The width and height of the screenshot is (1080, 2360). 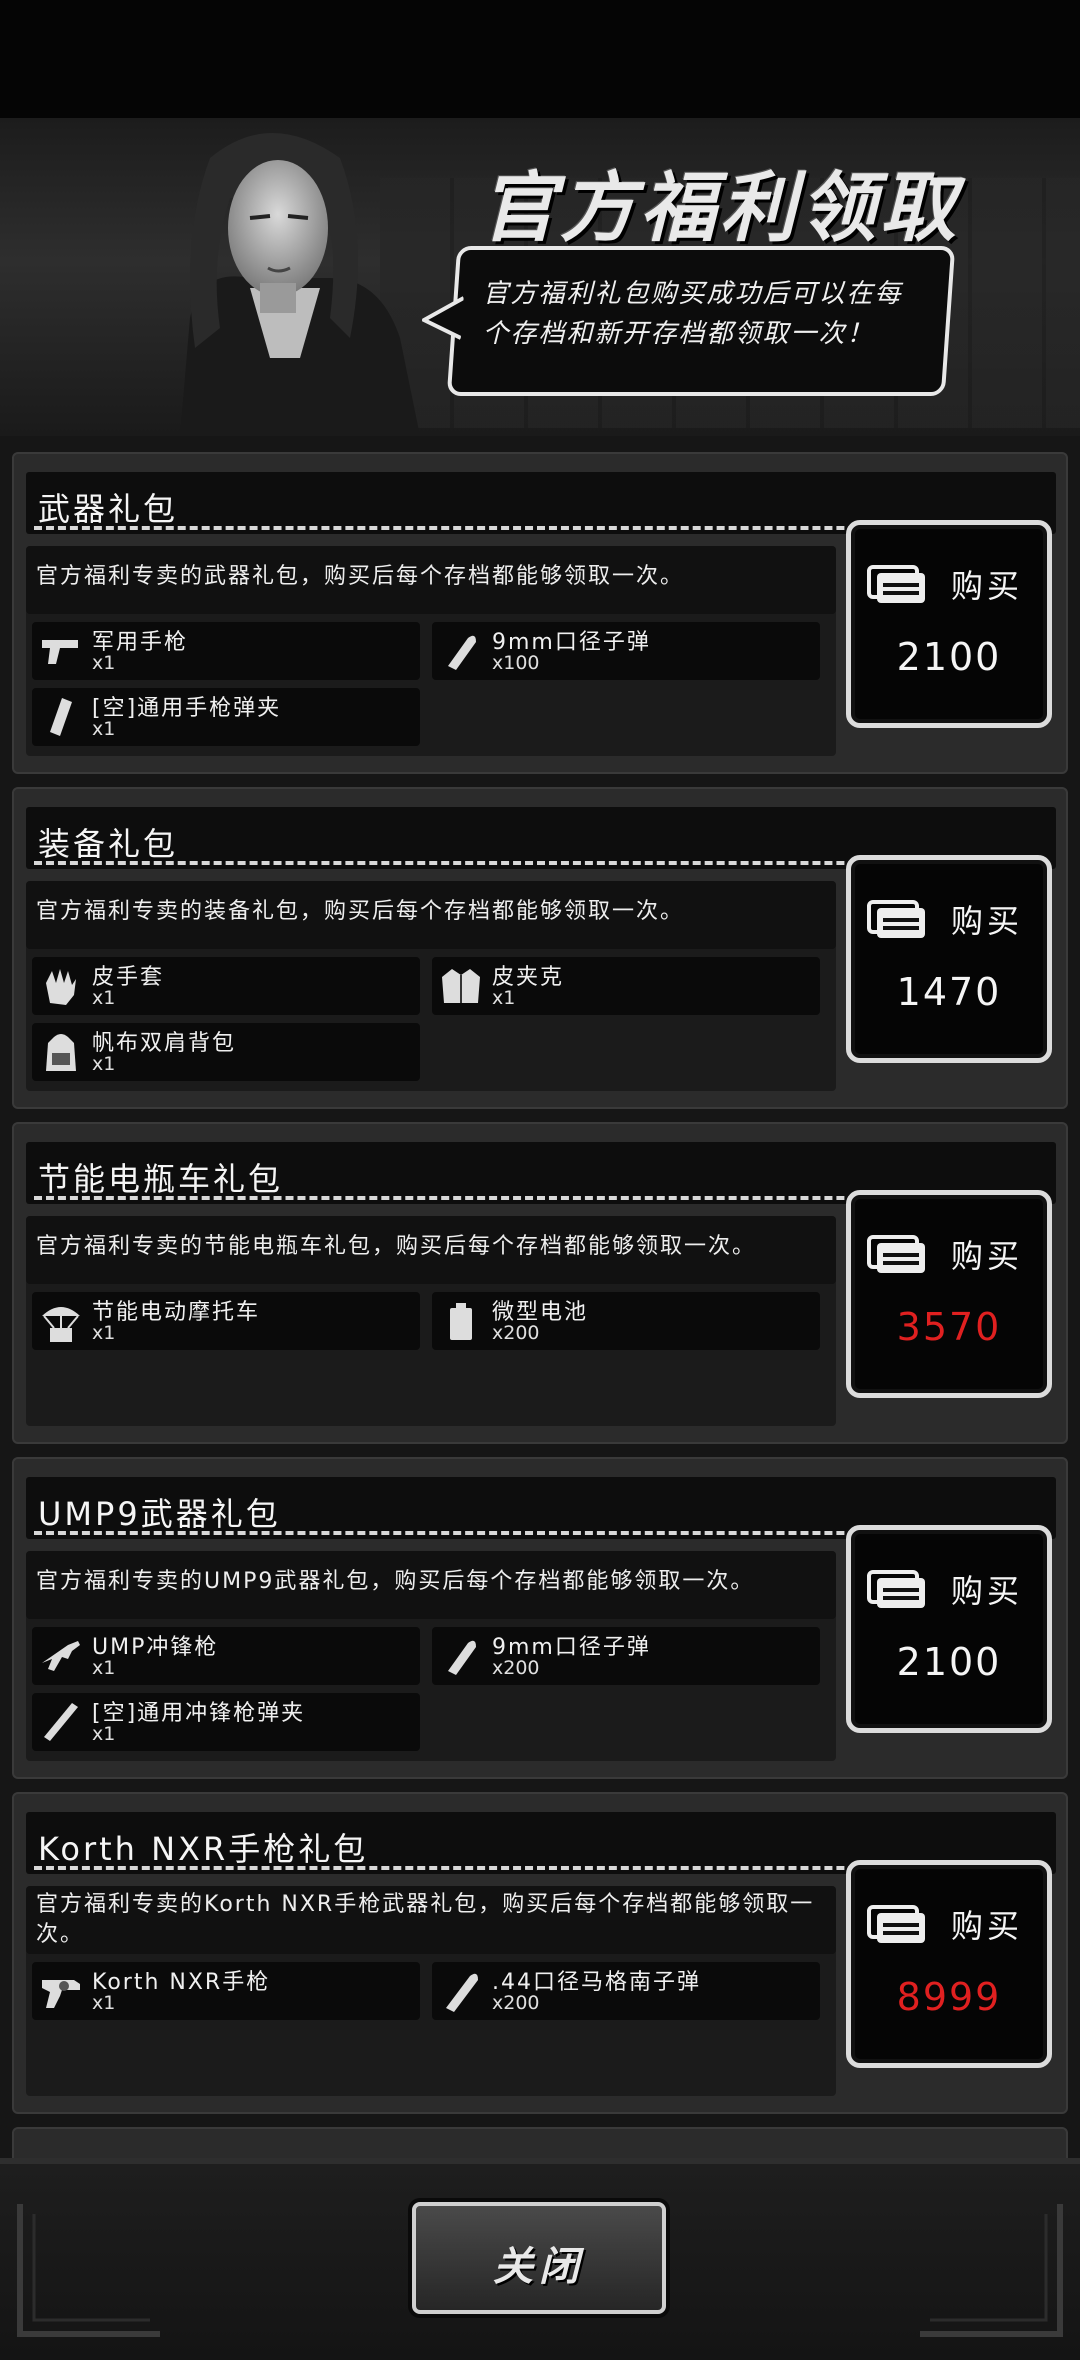 I want to click on item-name: Korth NXR手枪, so click(x=181, y=1982).